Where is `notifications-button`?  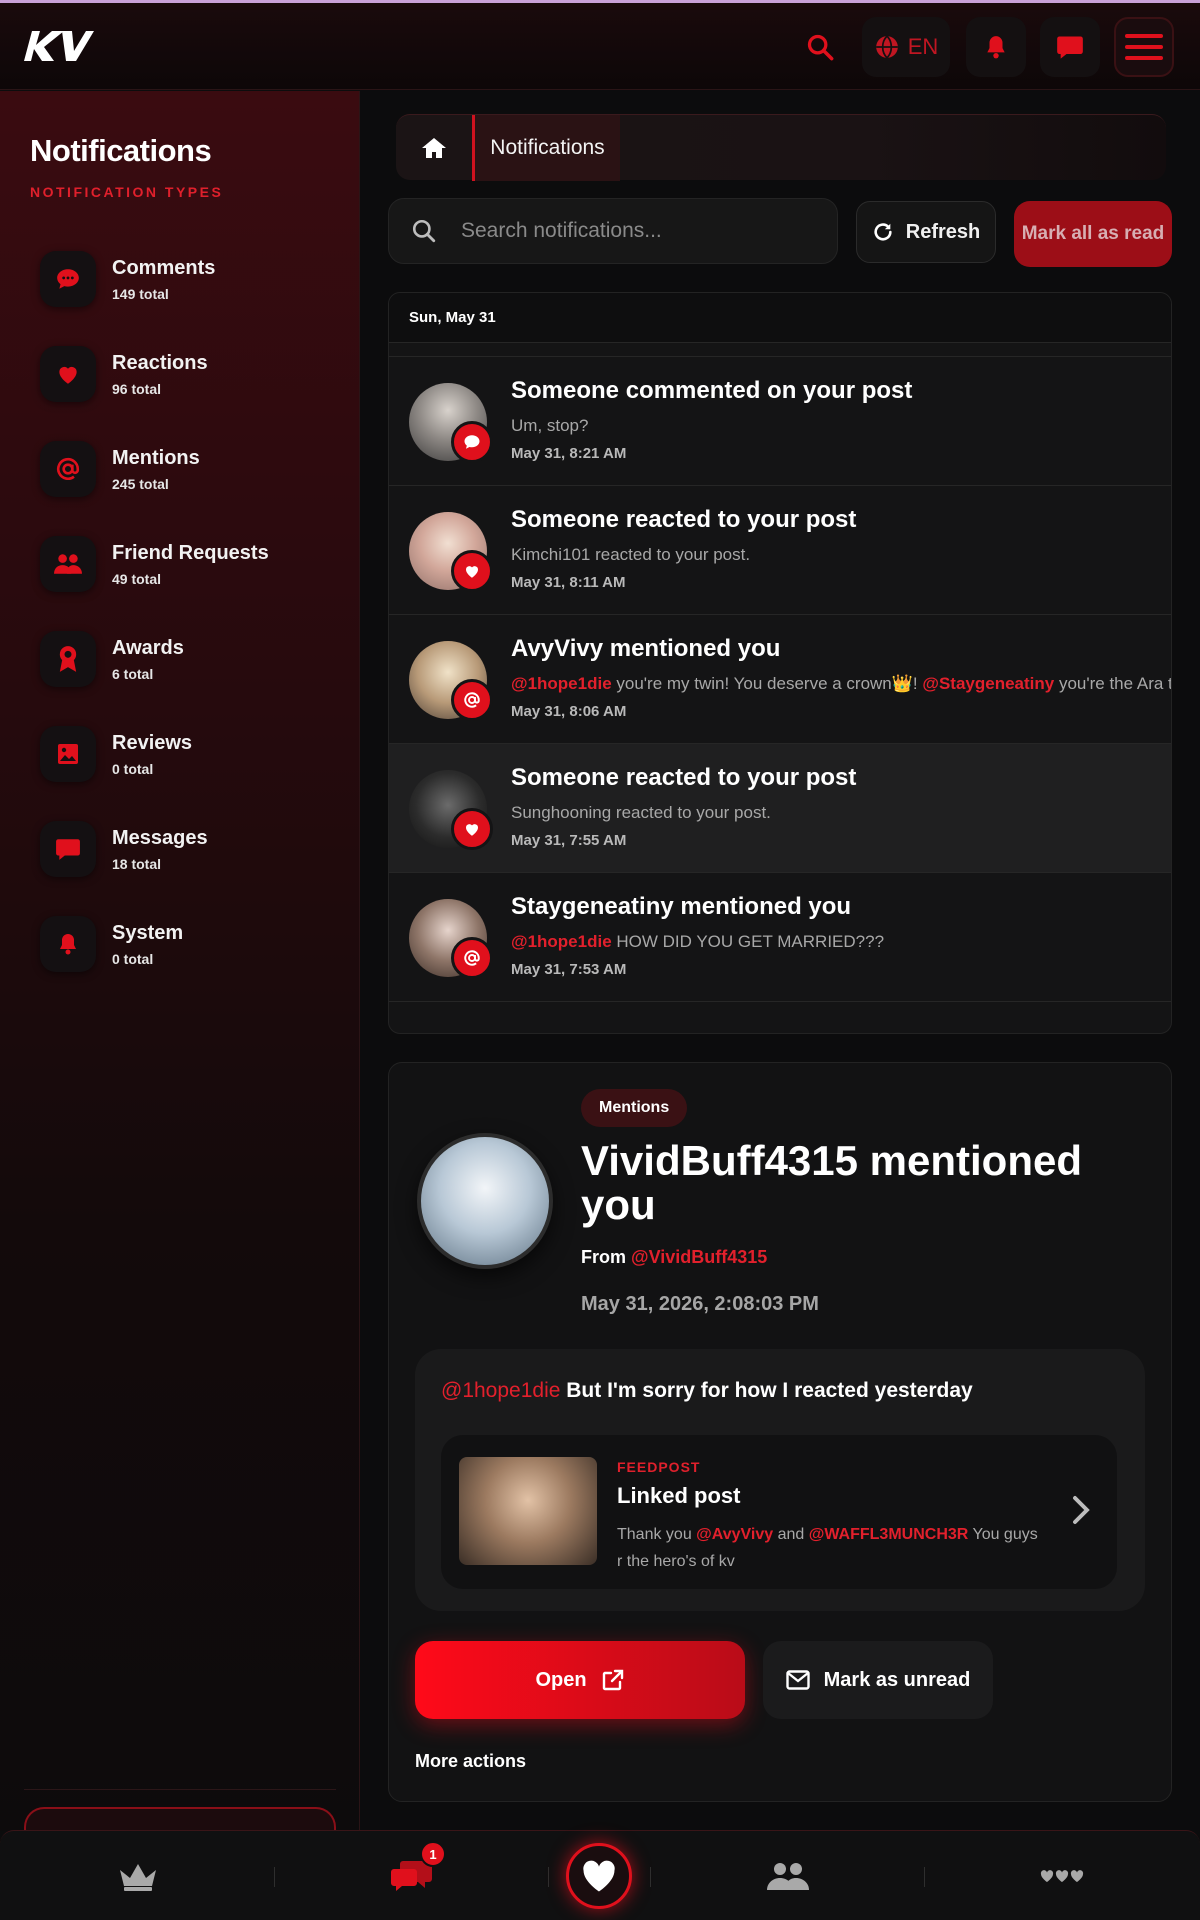 notifications-button is located at coordinates (996, 47).